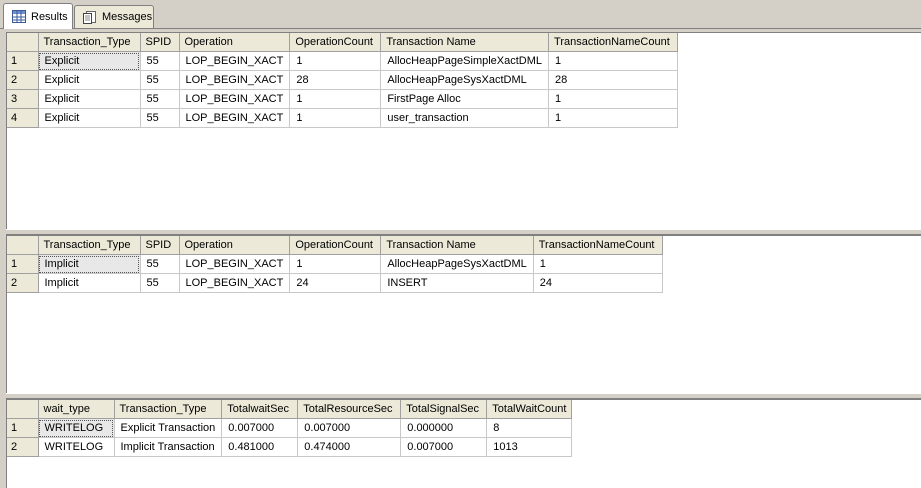  What do you see at coordinates (529, 428) in the screenshot?
I see `table-cell: 8` at bounding box center [529, 428].